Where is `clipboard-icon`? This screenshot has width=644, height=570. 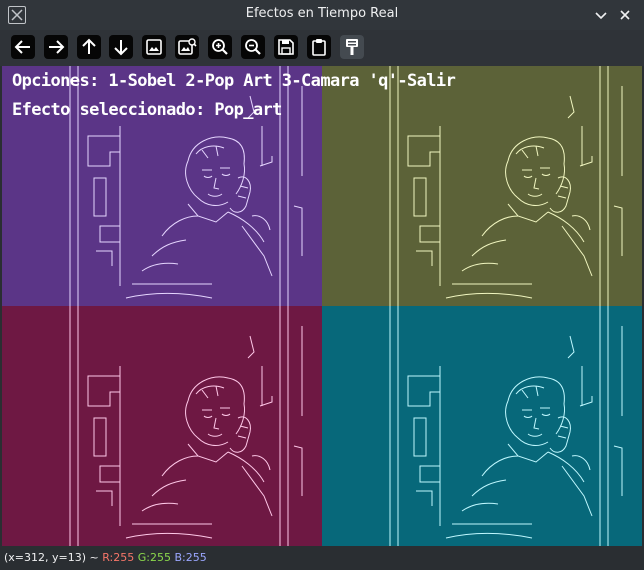
clipboard-icon is located at coordinates (319, 47).